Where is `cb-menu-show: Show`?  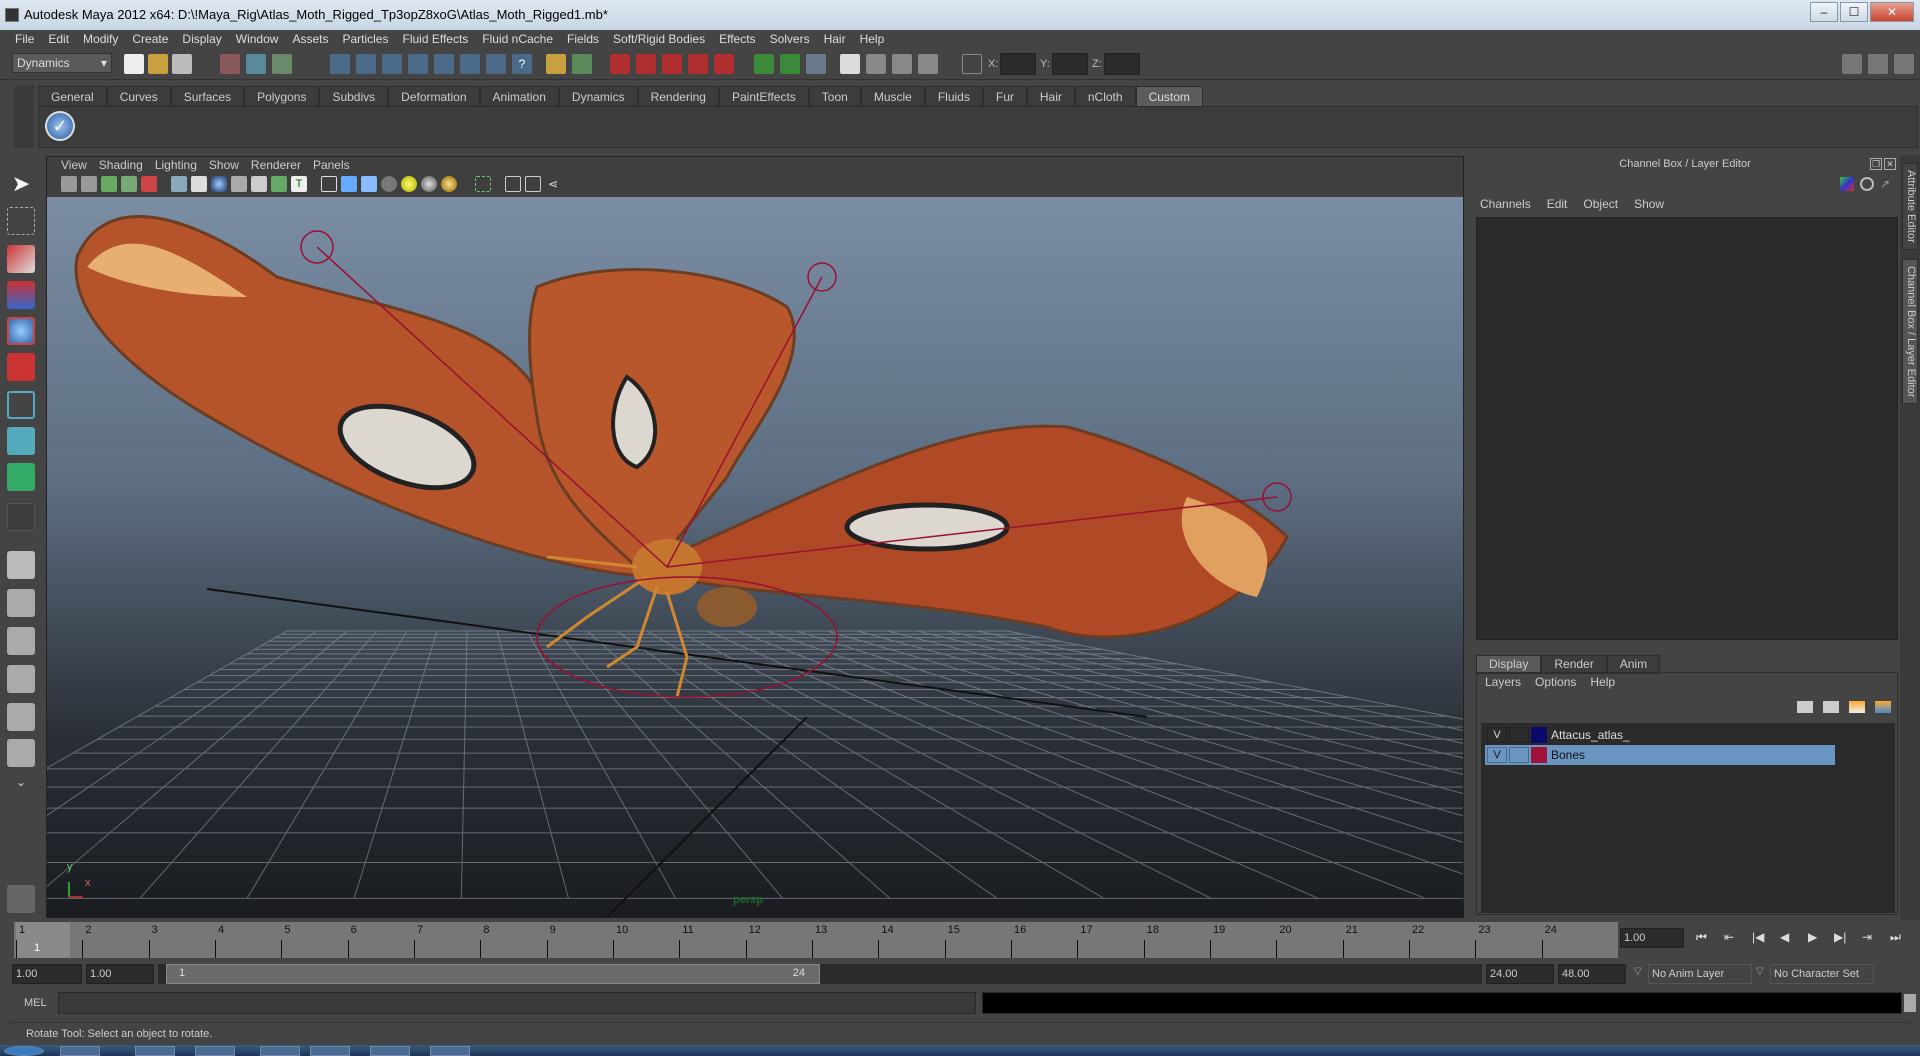
cb-menu-show: Show is located at coordinates (1649, 204).